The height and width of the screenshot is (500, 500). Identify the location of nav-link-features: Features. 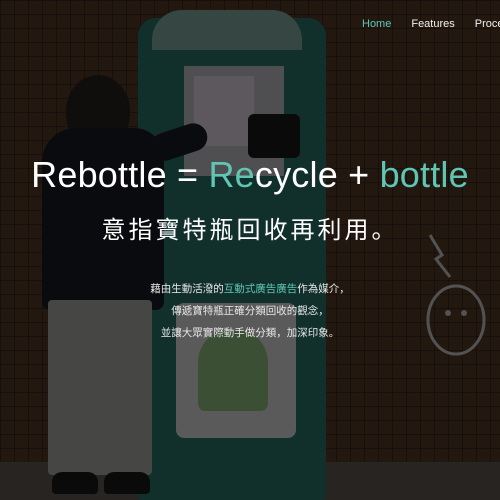
(432, 24).